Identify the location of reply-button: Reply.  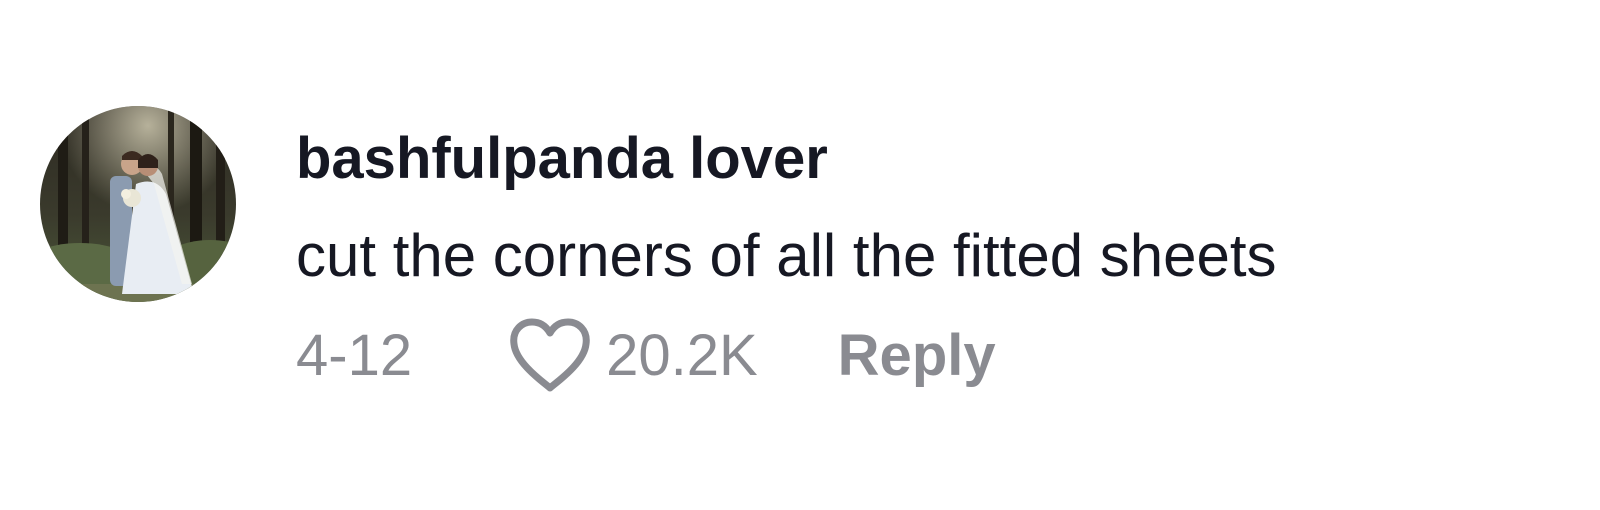
(917, 356).